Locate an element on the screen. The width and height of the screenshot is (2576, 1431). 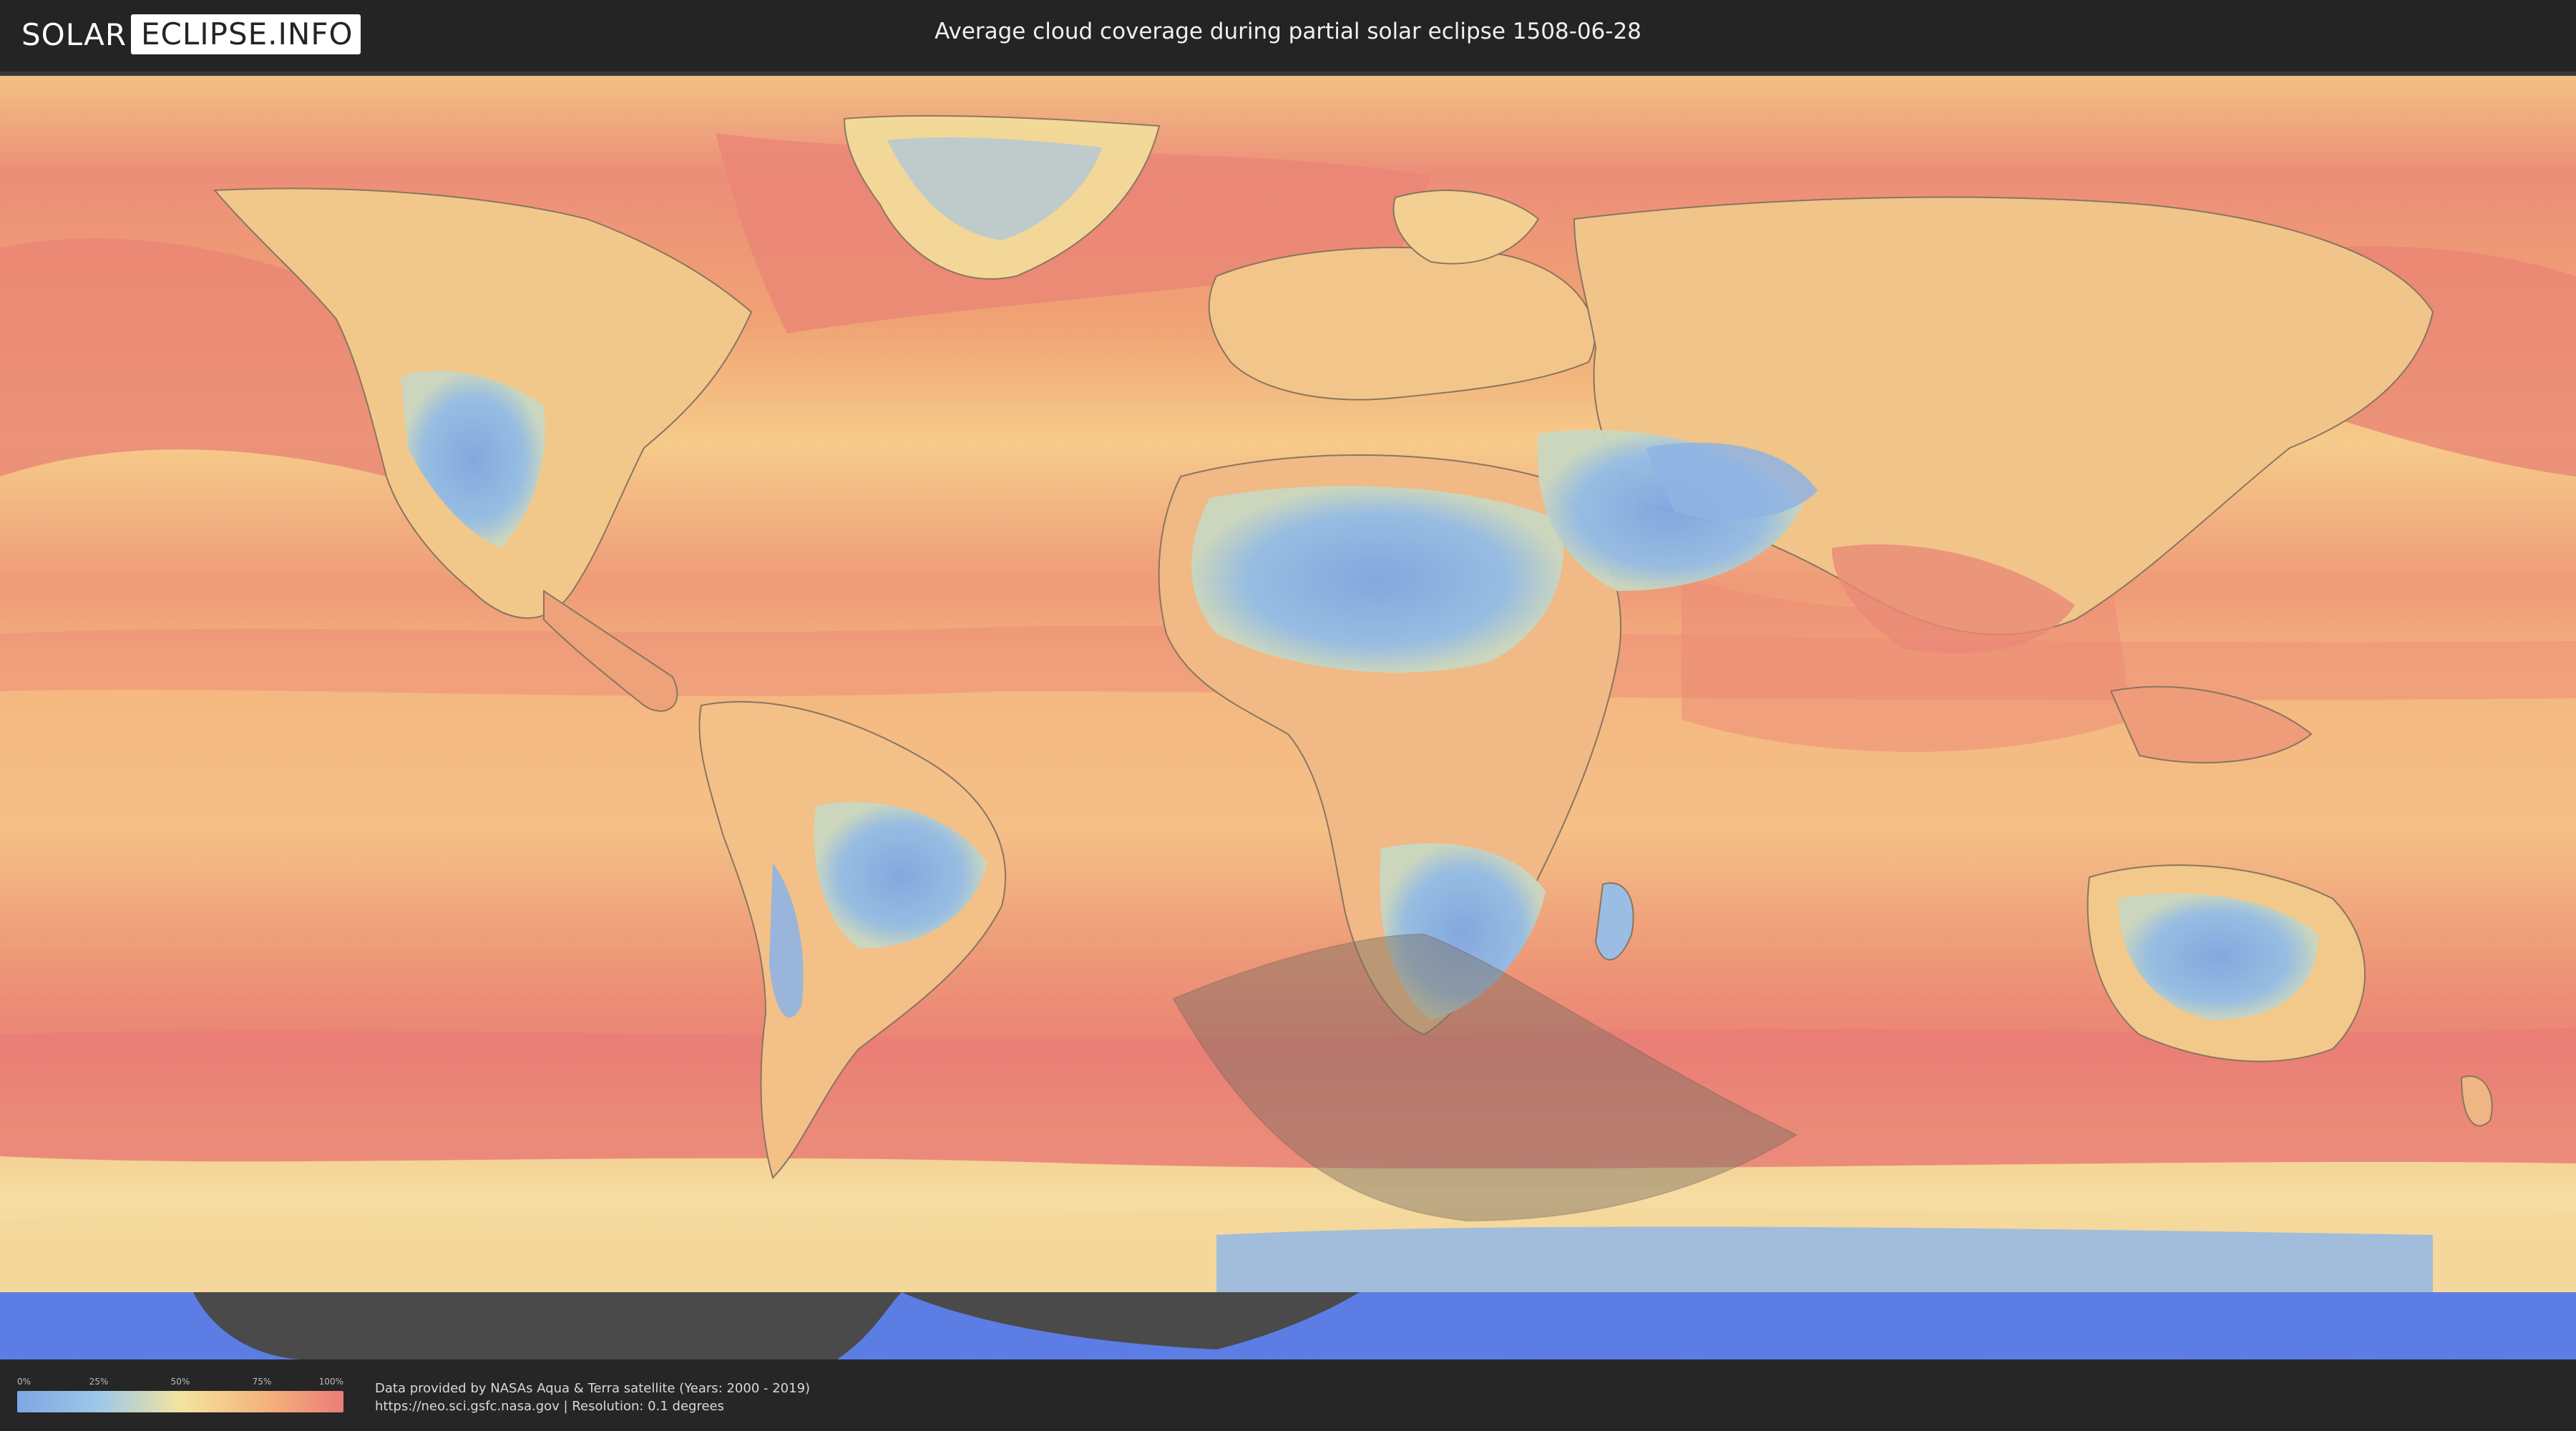
legend-tick-25: 25% is located at coordinates (99, 1382).